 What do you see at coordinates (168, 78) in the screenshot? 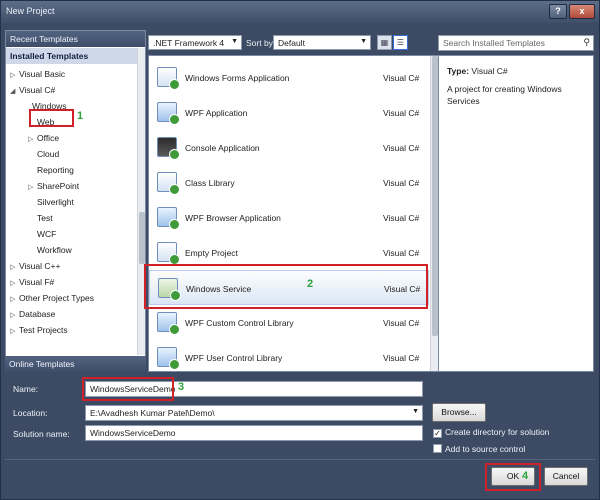
I see `windows-forms-icon` at bounding box center [168, 78].